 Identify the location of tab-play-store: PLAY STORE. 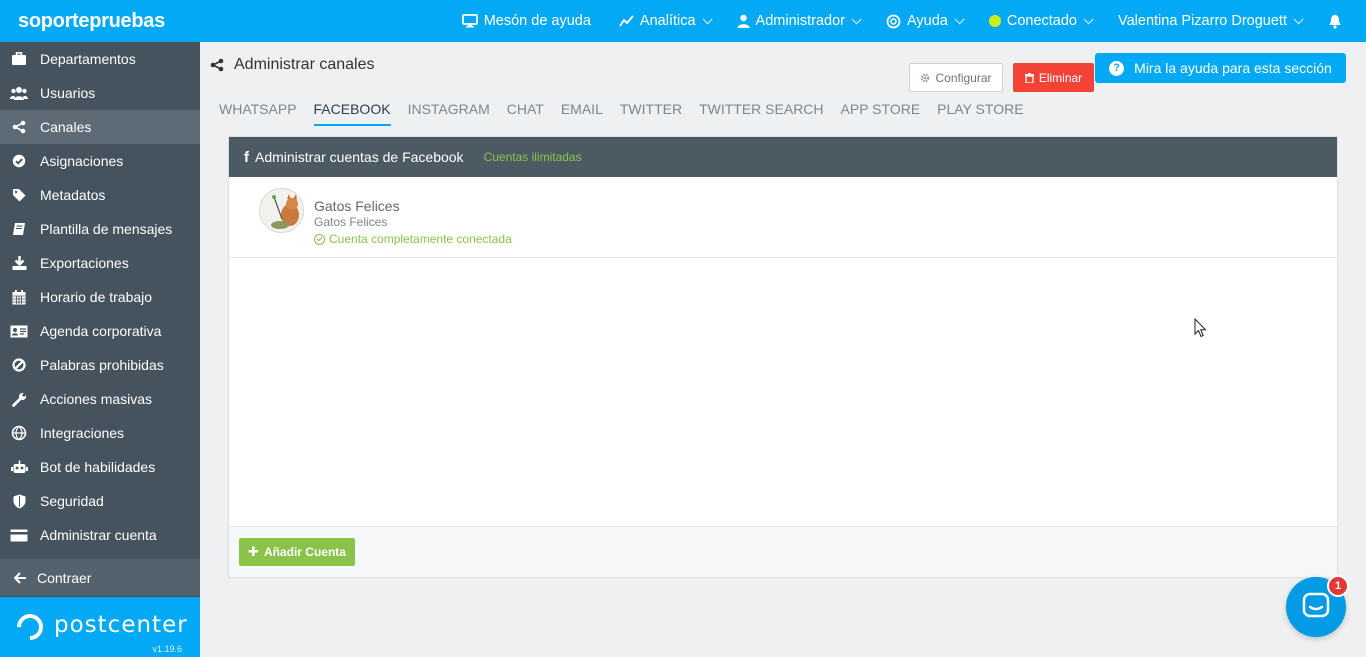
(980, 113).